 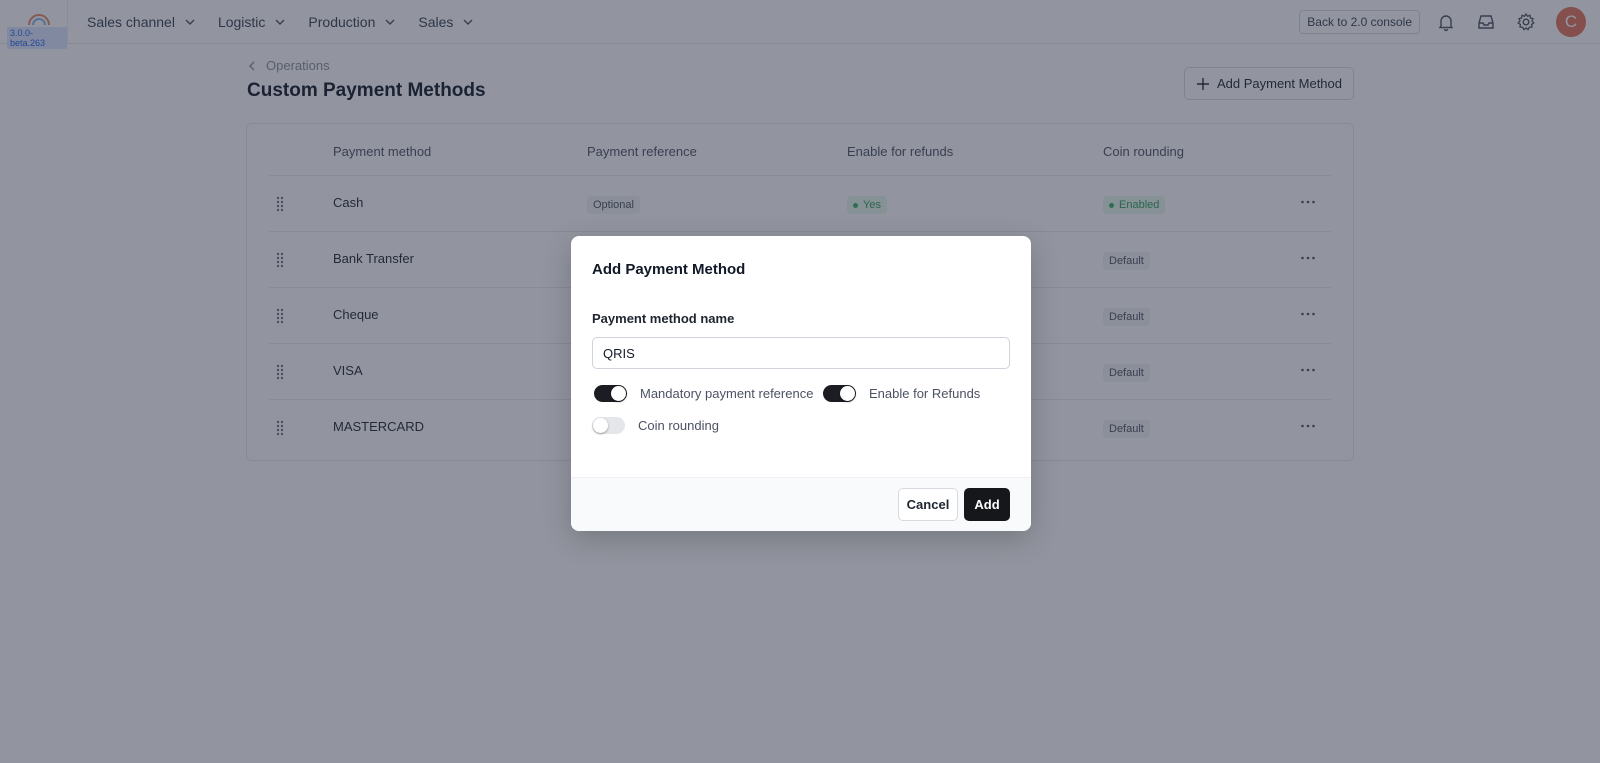 I want to click on cancel-button: Cancel, so click(x=928, y=504).